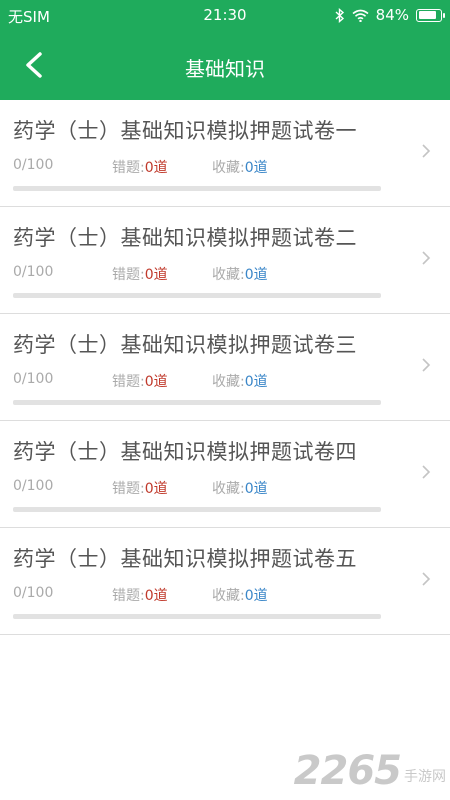 The height and width of the screenshot is (800, 450). Describe the element at coordinates (225, 260) in the screenshot. I see `exam-list-item: 药学（士）基础知识模拟押题试卷二 0/100 错题:0道 收藏:0道` at that location.